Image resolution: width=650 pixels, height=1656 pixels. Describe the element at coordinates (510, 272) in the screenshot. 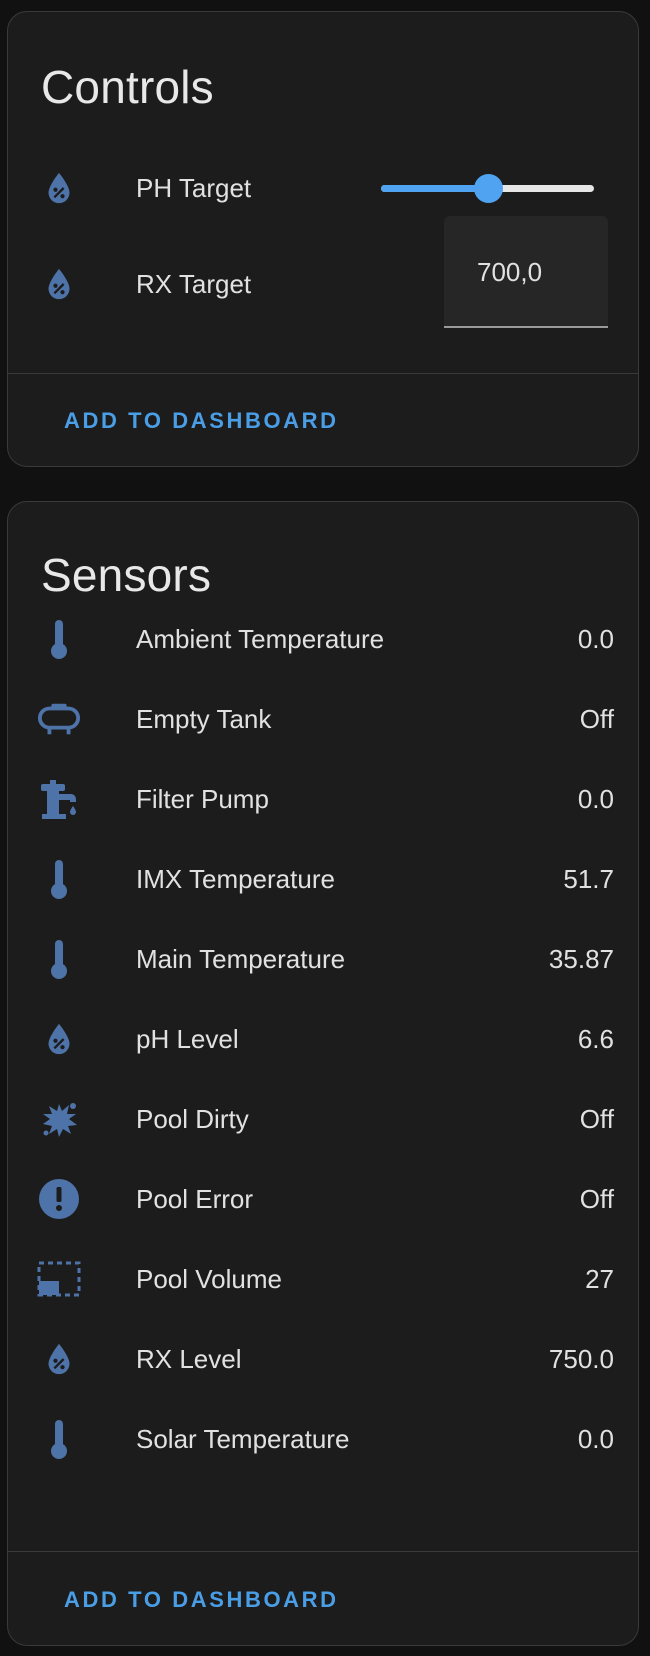

I see `rx-target-value: 700,0` at that location.